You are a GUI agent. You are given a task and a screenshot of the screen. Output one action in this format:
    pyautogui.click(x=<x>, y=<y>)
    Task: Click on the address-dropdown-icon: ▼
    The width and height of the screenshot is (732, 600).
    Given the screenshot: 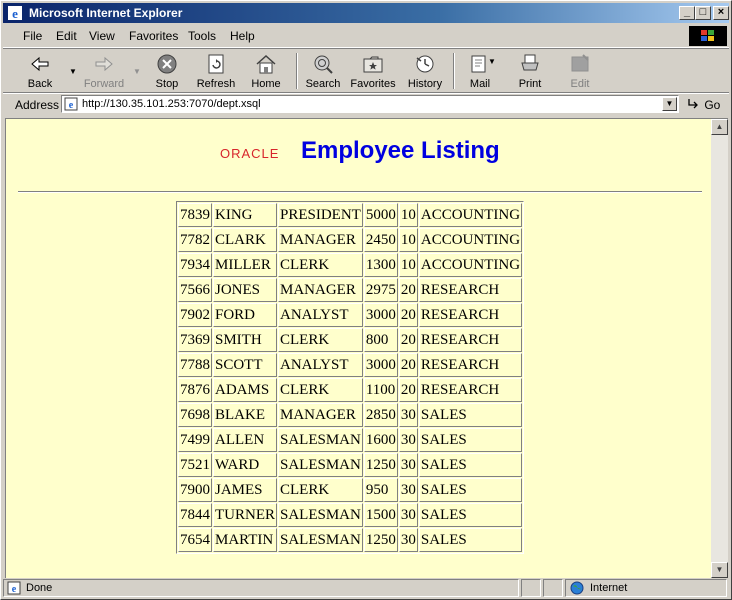 What is the action you would take?
    pyautogui.click(x=669, y=104)
    